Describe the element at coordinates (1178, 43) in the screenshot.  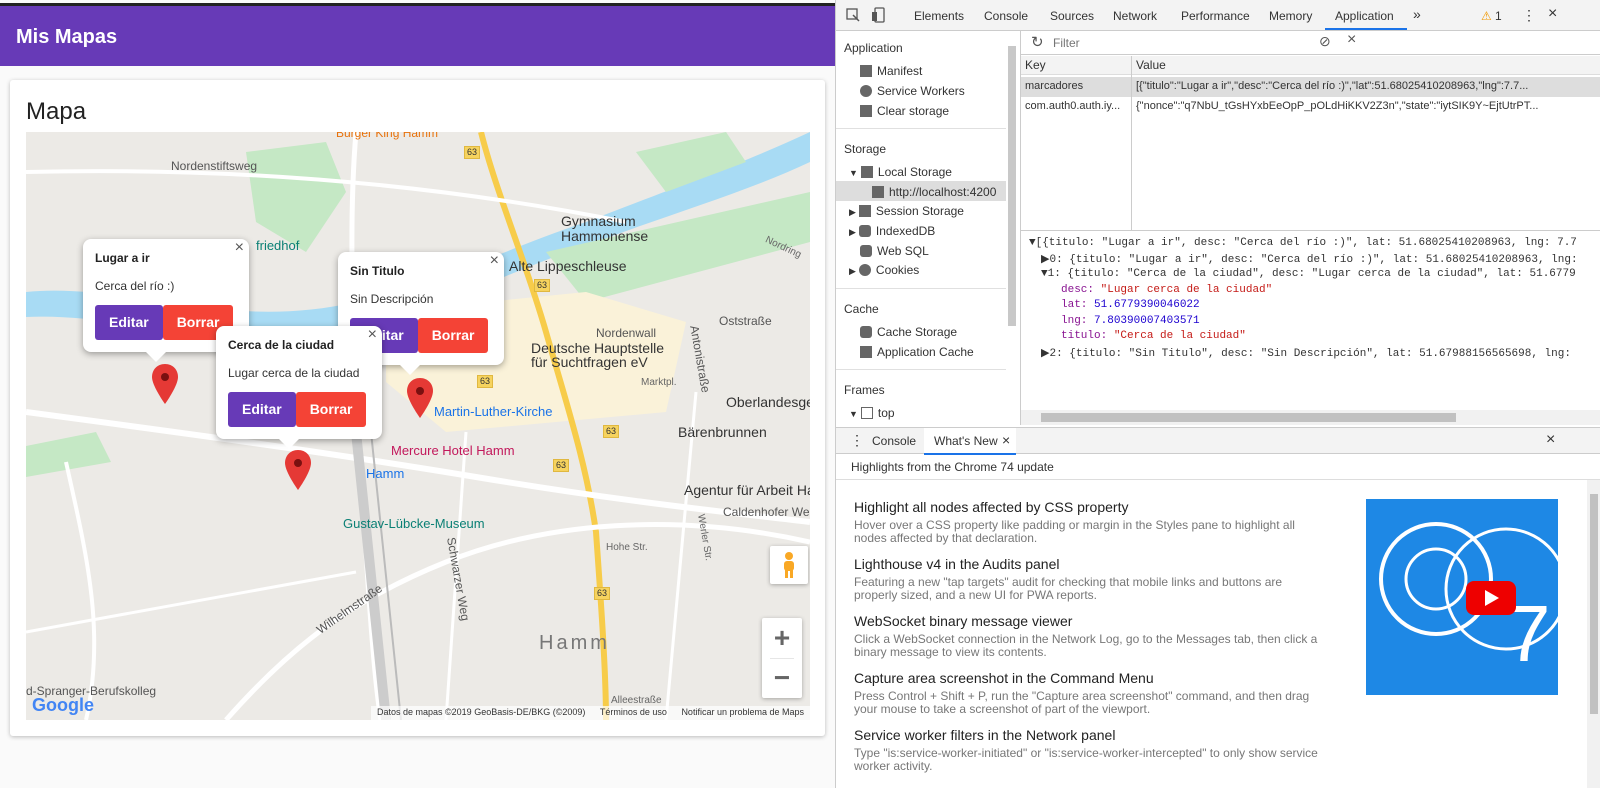
I see `filter-input` at that location.